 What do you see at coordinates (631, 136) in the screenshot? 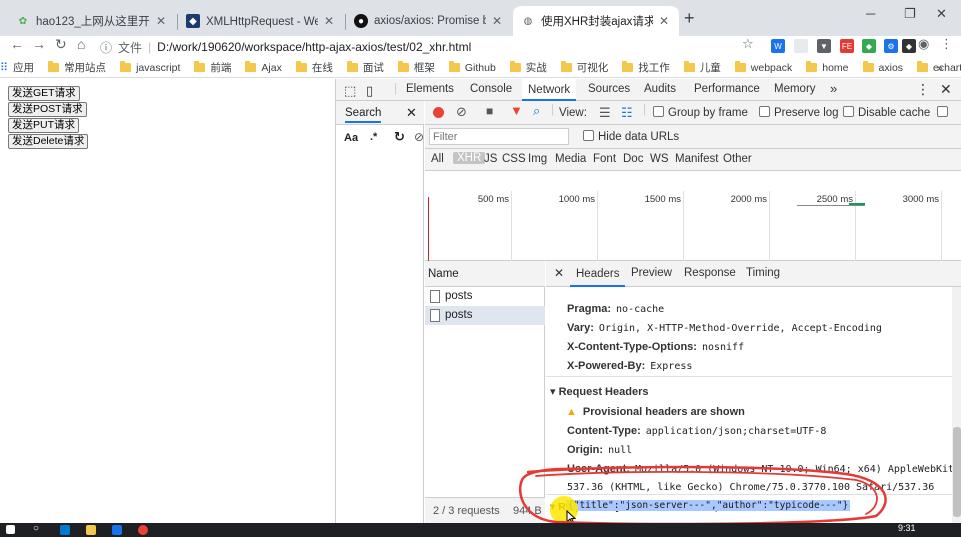
I see `hide-data-urls-checkbox: Hide data URLs` at bounding box center [631, 136].